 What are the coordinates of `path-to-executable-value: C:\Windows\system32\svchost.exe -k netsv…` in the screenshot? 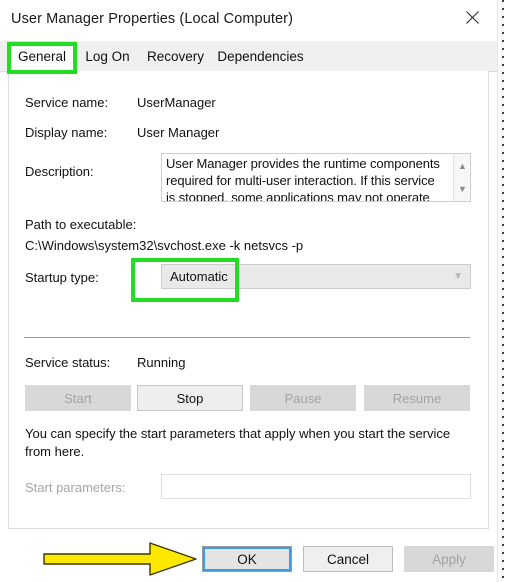 It's located at (164, 245).